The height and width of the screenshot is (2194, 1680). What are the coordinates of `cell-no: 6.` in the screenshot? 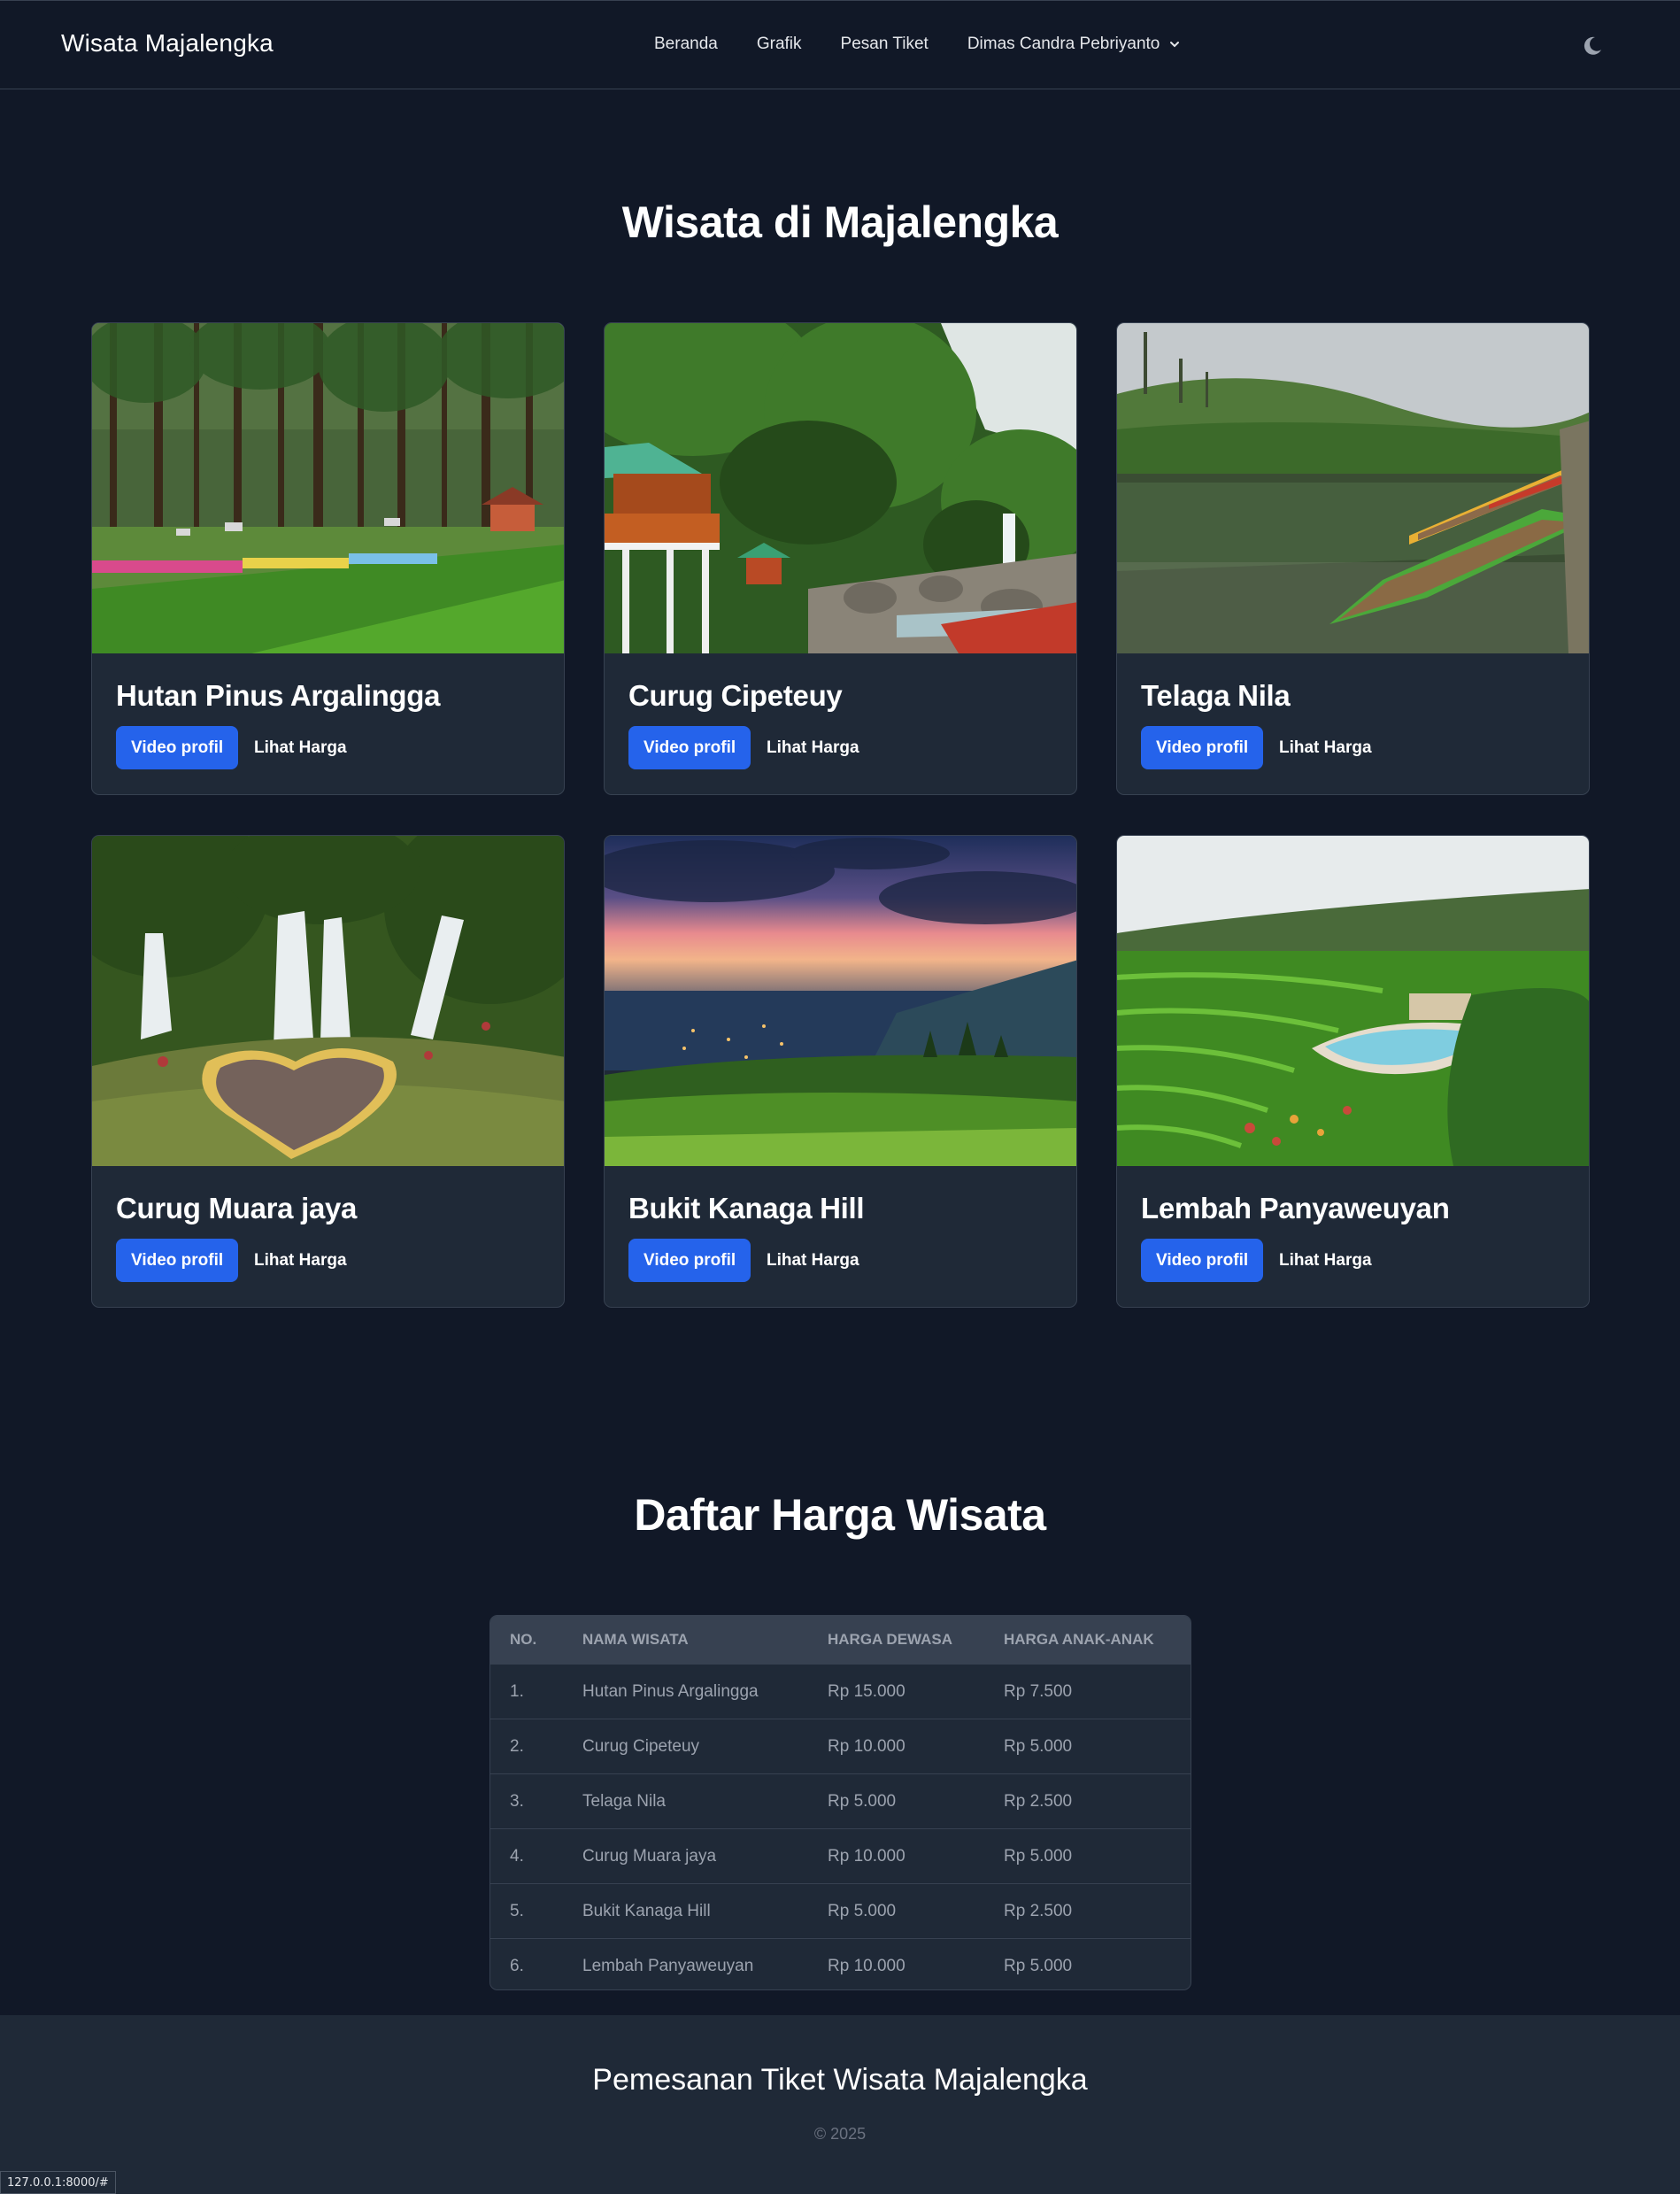 It's located at (517, 1966).